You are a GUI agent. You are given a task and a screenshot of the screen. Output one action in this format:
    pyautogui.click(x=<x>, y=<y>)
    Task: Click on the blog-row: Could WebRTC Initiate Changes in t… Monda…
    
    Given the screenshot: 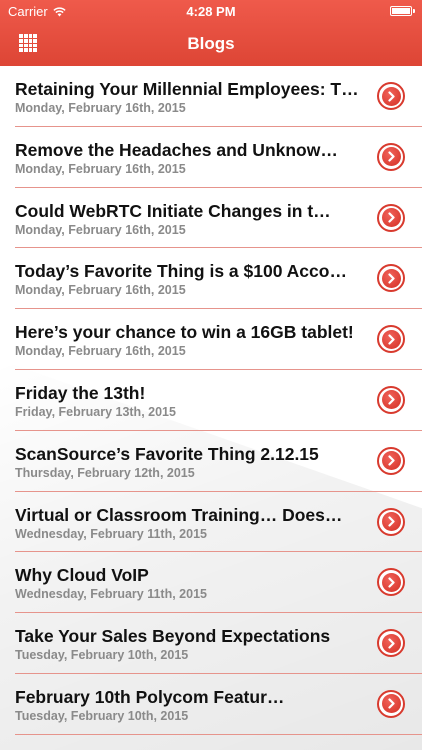 What is the action you would take?
    pyautogui.click(x=211, y=218)
    